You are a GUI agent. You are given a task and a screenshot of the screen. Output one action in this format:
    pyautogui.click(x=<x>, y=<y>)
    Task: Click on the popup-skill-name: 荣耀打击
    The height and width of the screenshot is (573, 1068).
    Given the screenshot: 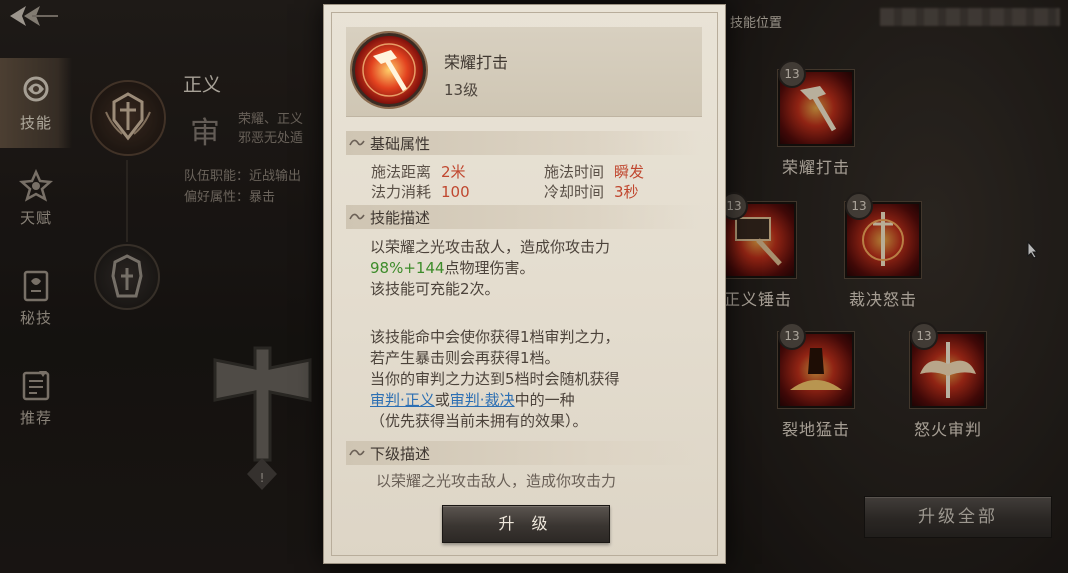 What is the action you would take?
    pyautogui.click(x=476, y=62)
    